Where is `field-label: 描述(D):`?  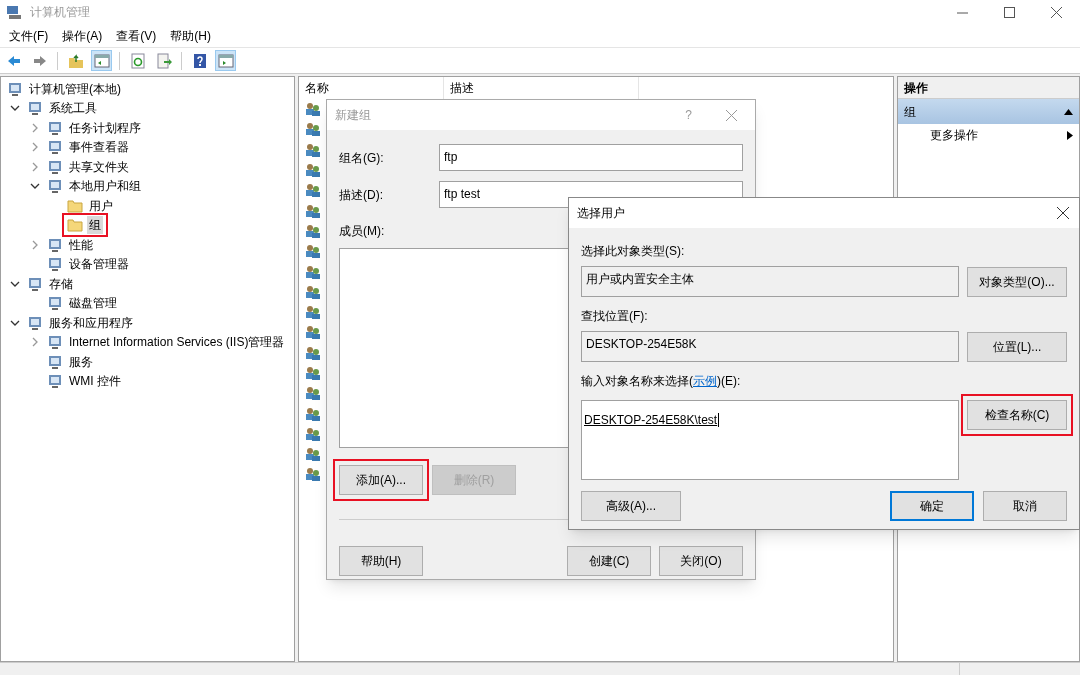 field-label: 描述(D): is located at coordinates (361, 195).